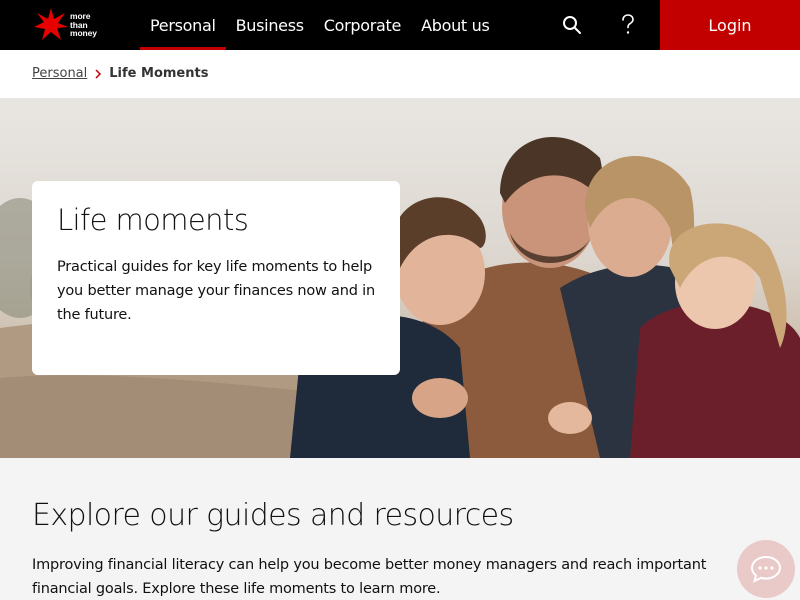 This screenshot has height=600, width=800. What do you see at coordinates (83, 25) in the screenshot?
I see `logo-wordmark: more than money` at bounding box center [83, 25].